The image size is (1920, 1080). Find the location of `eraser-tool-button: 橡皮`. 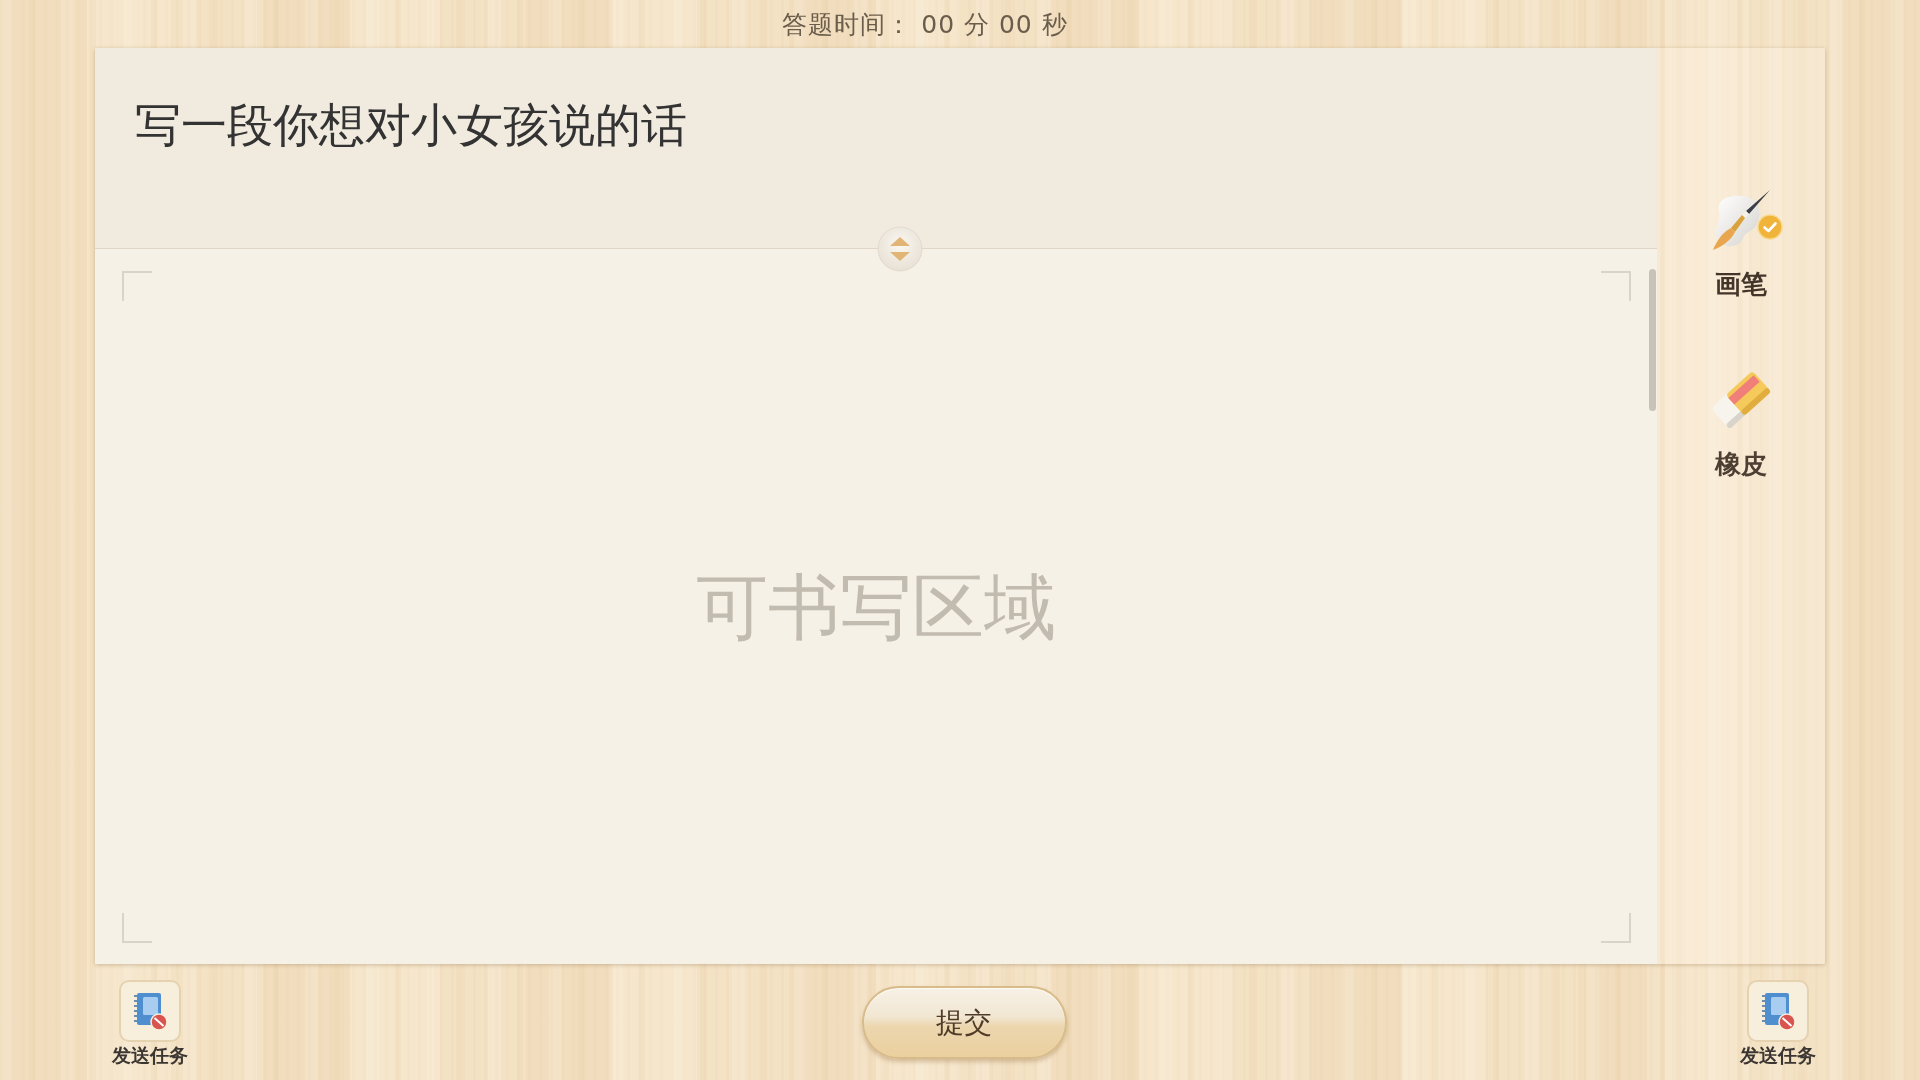

eraser-tool-button: 橡皮 is located at coordinates (1741, 424).